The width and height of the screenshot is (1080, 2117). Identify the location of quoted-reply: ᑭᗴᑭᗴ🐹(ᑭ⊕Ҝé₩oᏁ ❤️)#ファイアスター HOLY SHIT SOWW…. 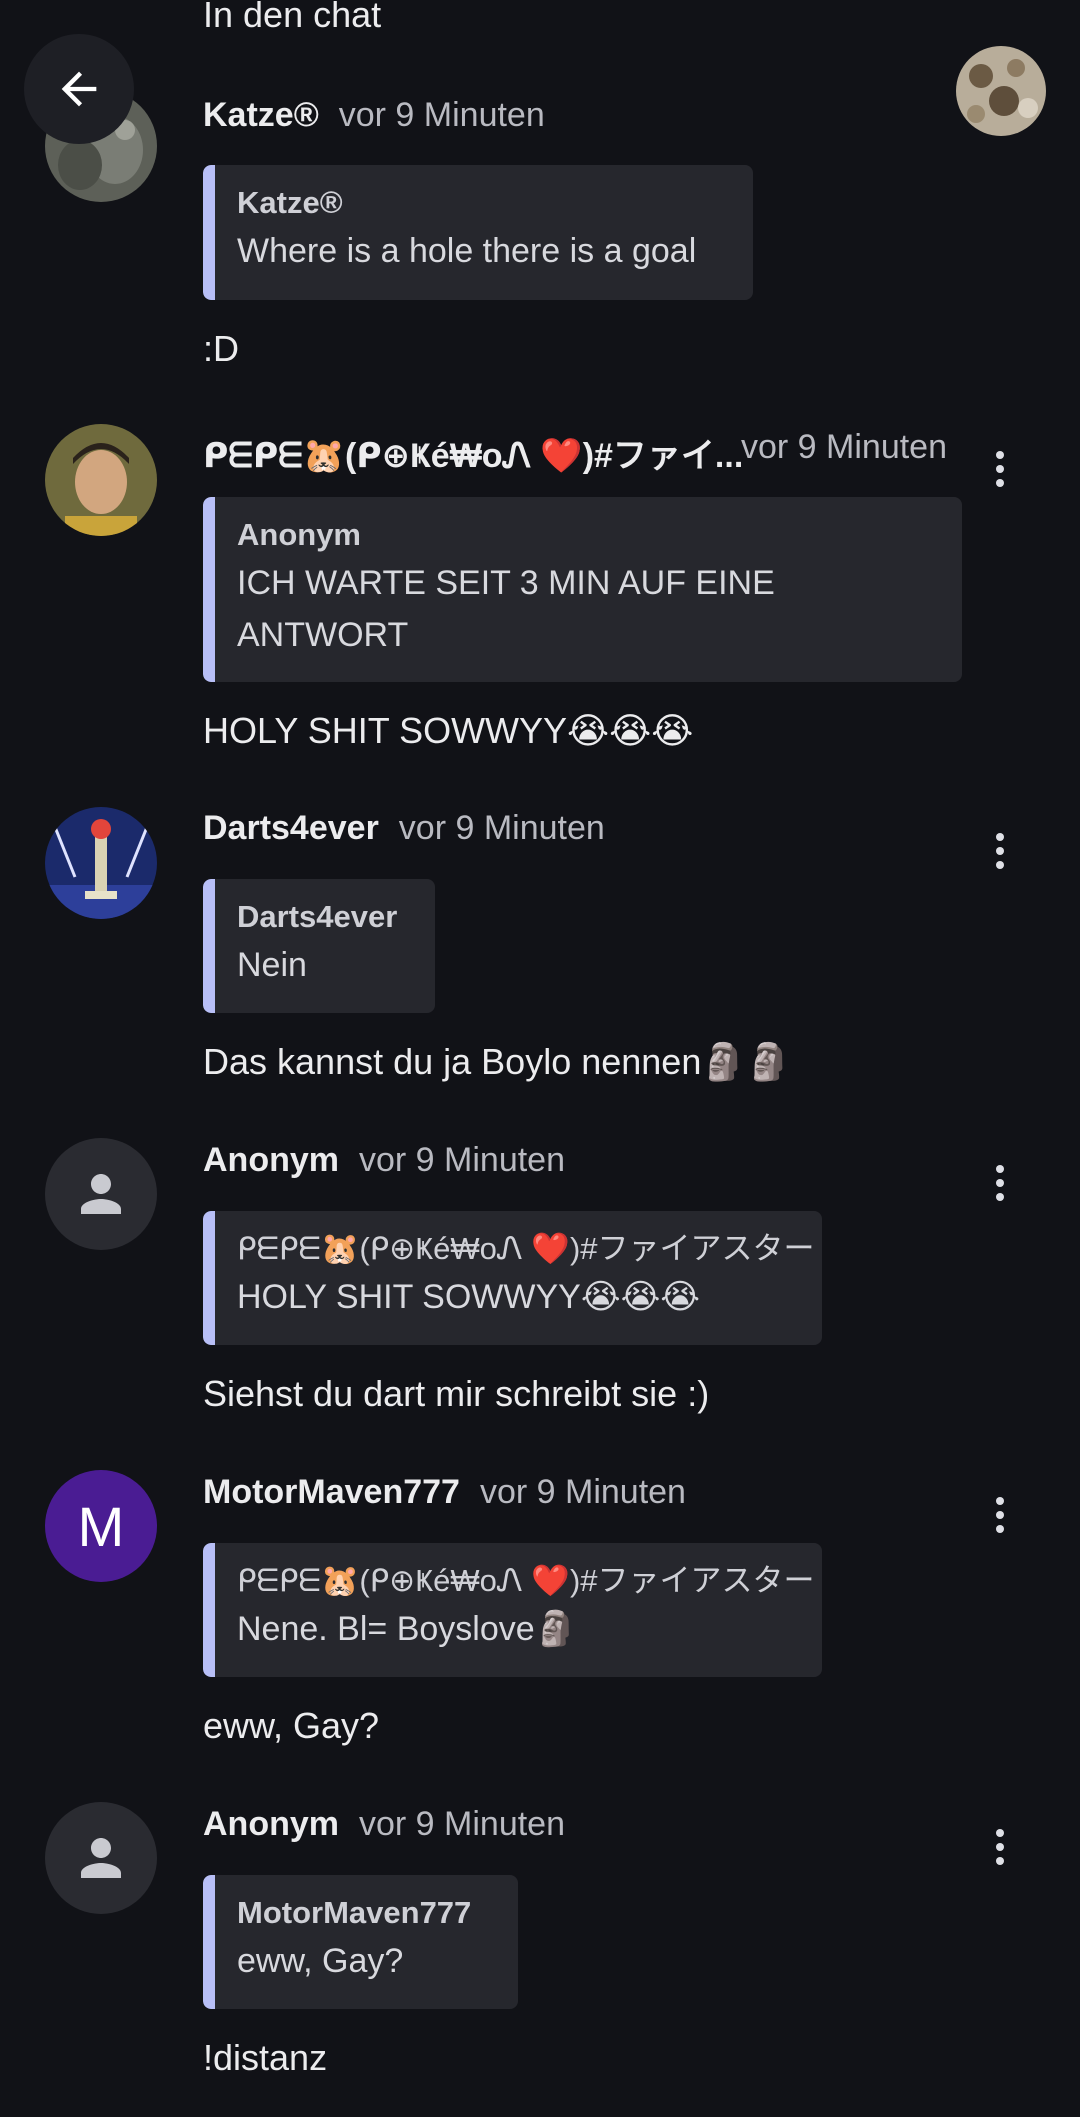
(512, 1278).